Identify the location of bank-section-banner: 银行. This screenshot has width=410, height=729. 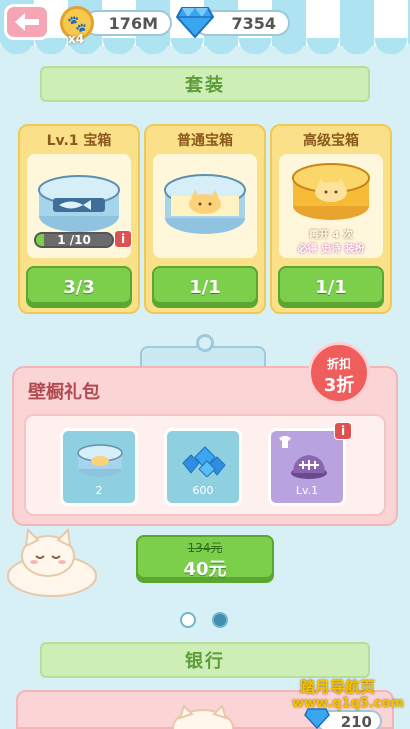
(205, 660).